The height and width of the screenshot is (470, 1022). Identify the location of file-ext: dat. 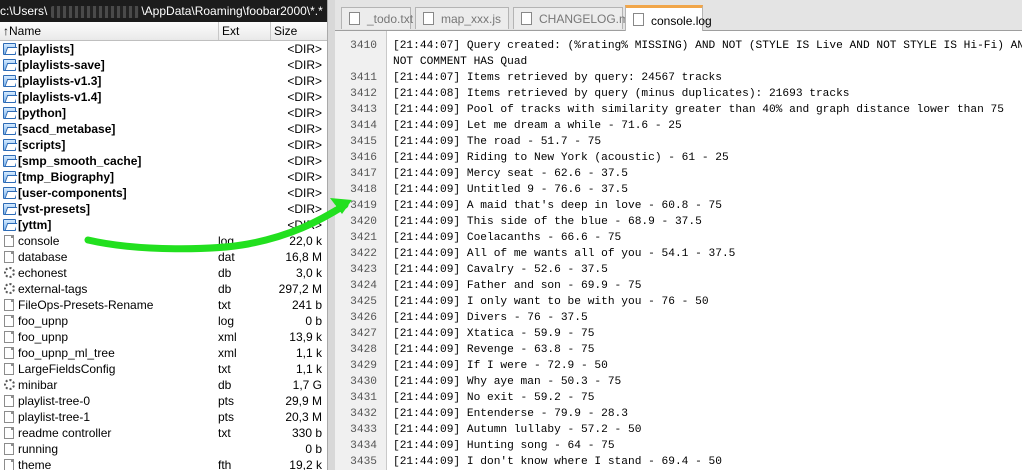
(226, 257).